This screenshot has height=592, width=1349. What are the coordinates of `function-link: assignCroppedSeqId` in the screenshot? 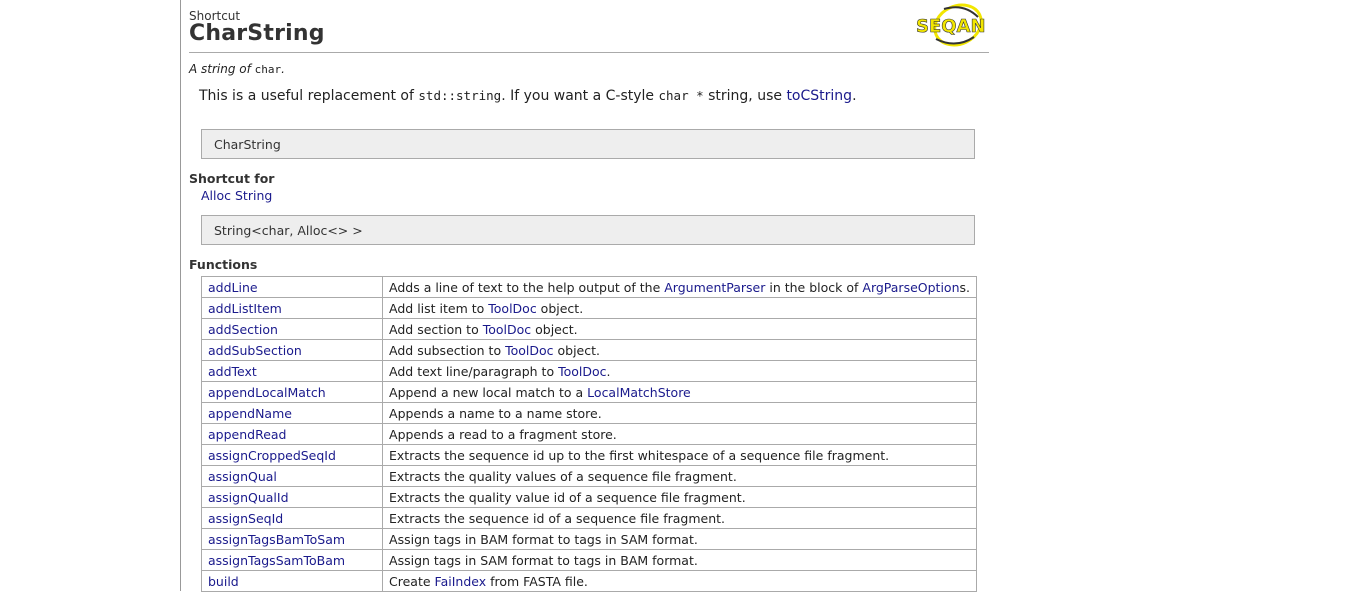 It's located at (272, 455).